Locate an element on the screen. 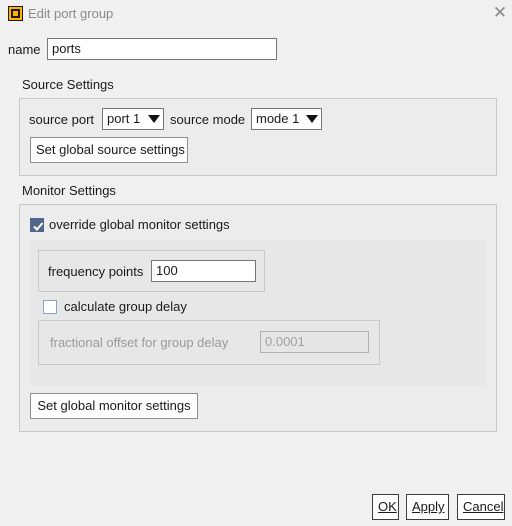  checkmark-icon is located at coordinates (38, 226).